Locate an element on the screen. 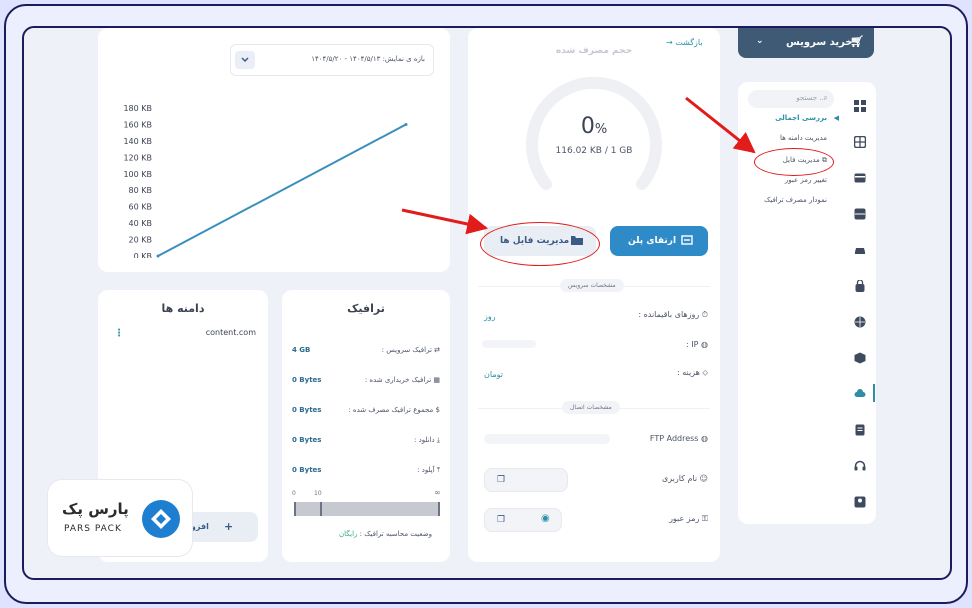  parspack-logo: پارس پک PARS PACK is located at coordinates (120, 518).